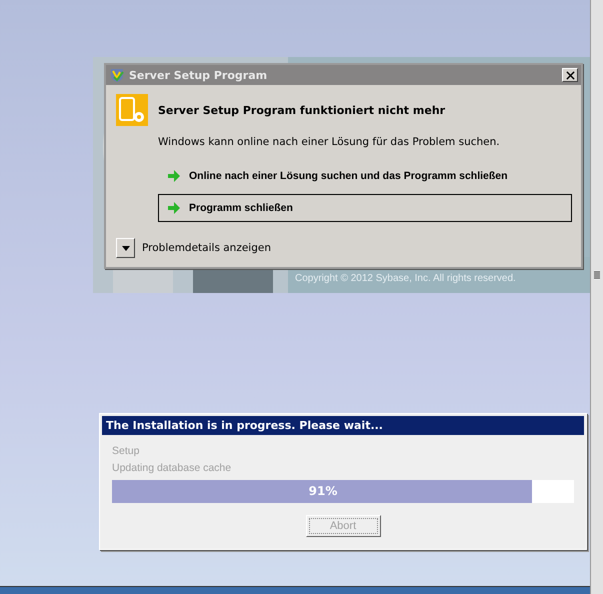 The image size is (603, 594). I want to click on close-button, so click(570, 75).